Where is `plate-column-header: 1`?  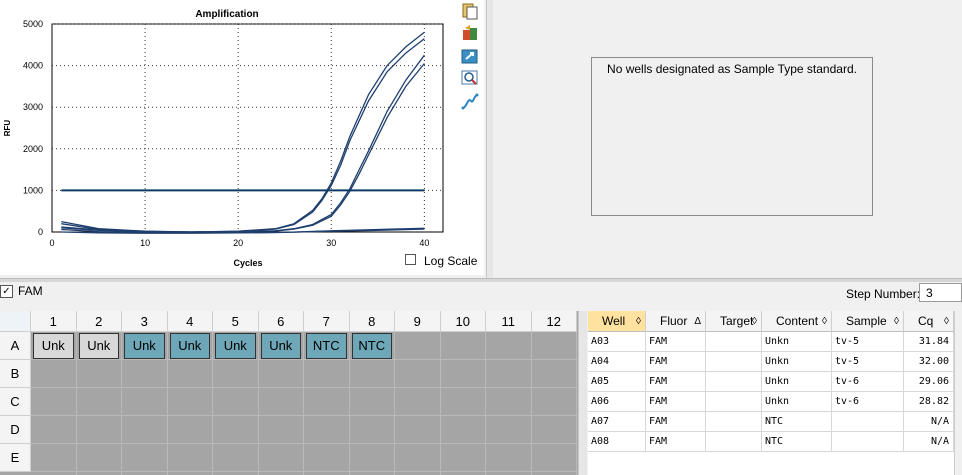 plate-column-header: 1 is located at coordinates (54, 321).